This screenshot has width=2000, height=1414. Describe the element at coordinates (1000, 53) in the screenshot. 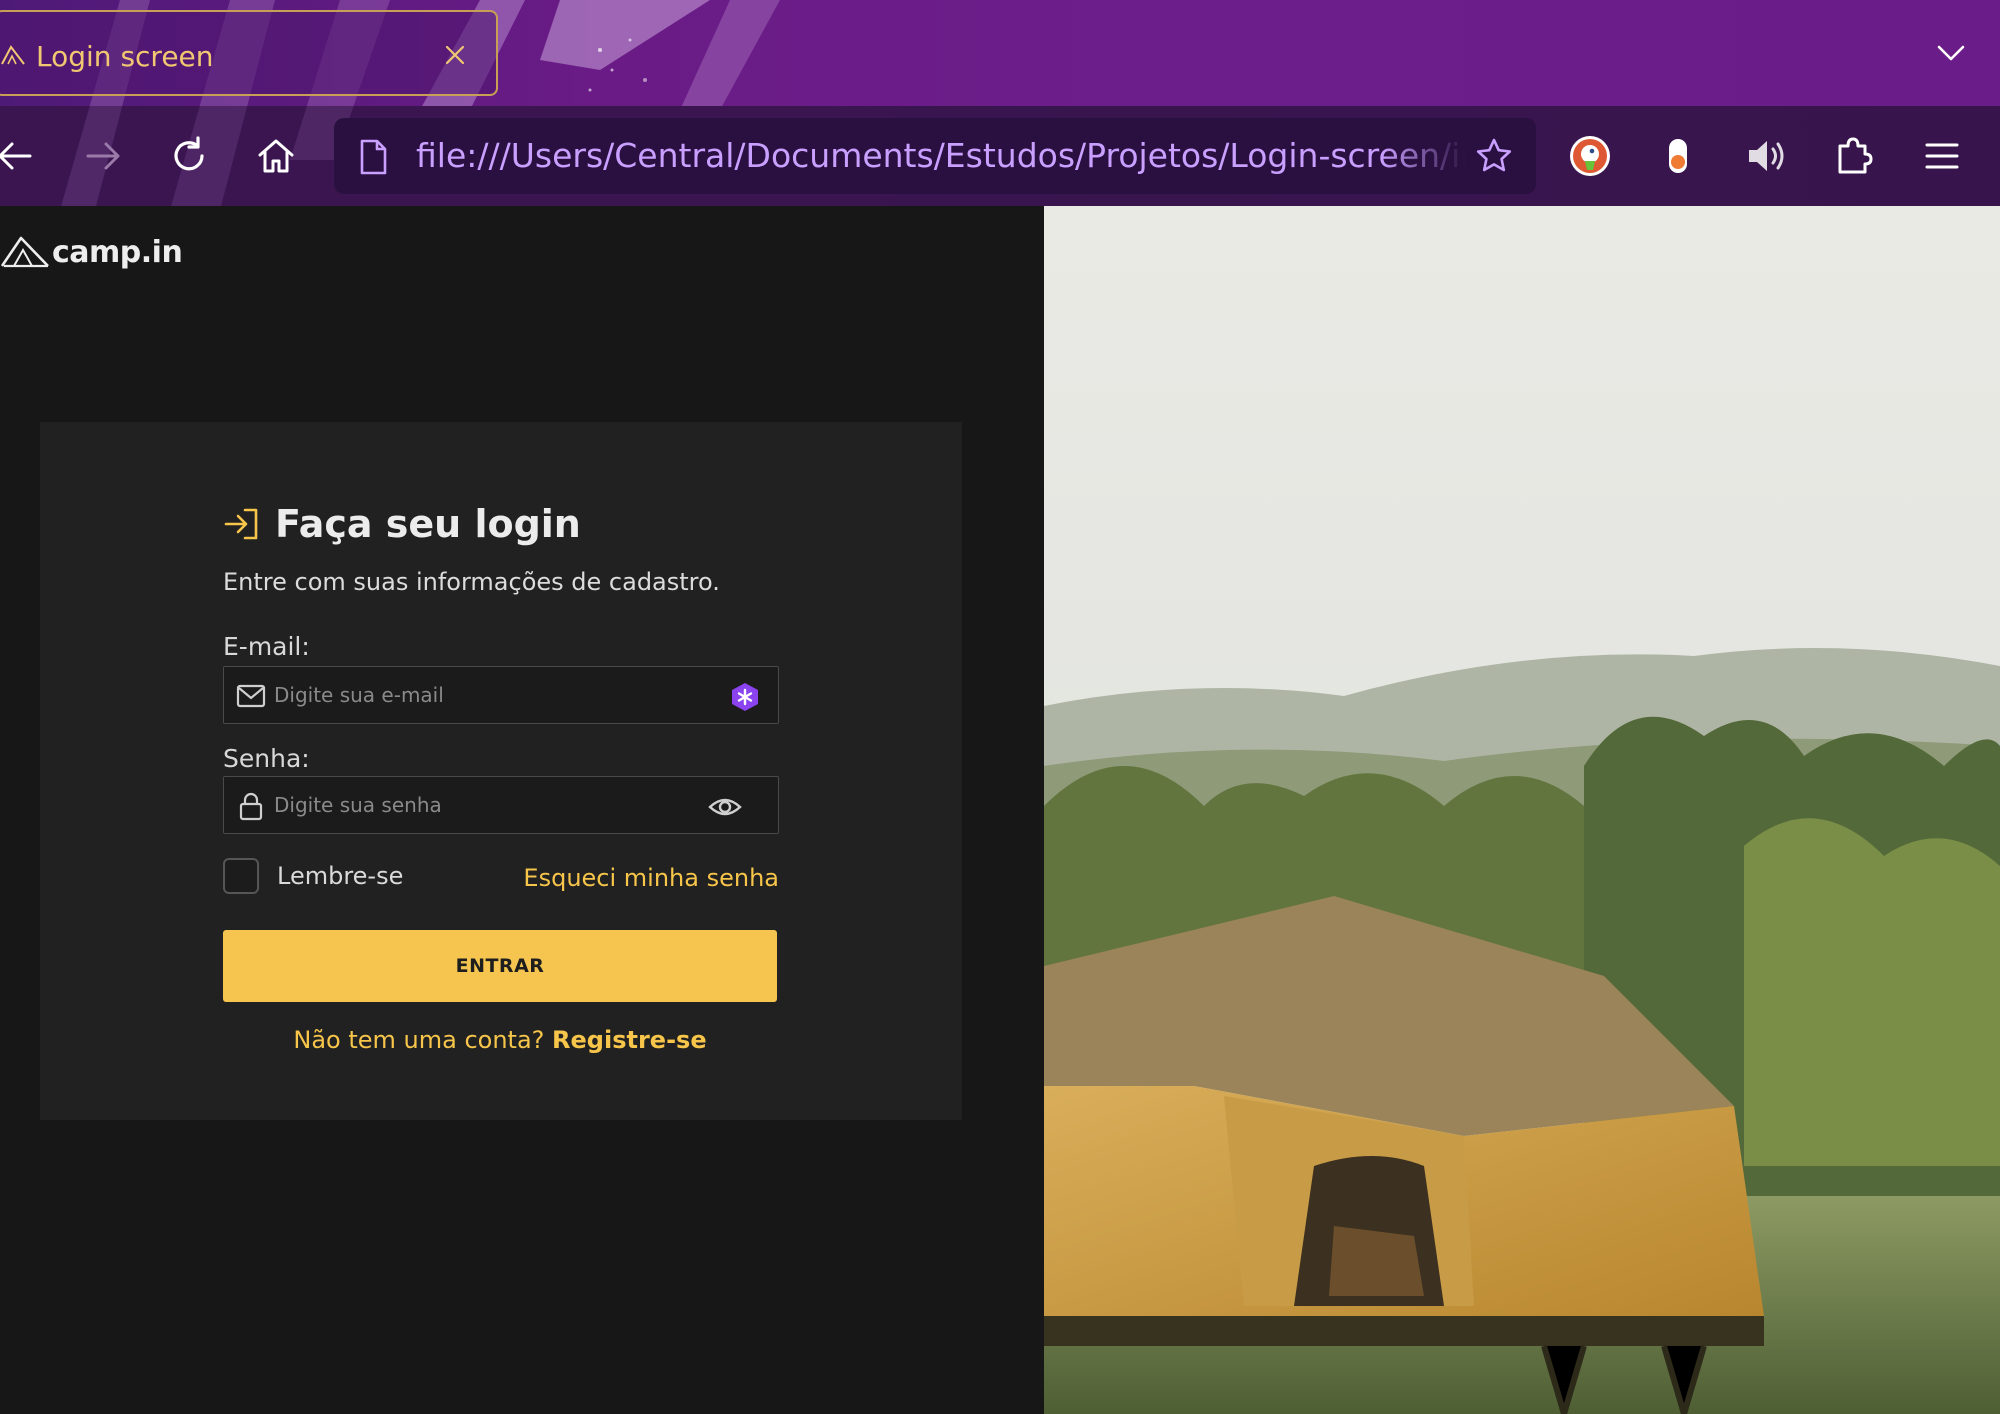

I see `tab-strip: Login screen` at that location.